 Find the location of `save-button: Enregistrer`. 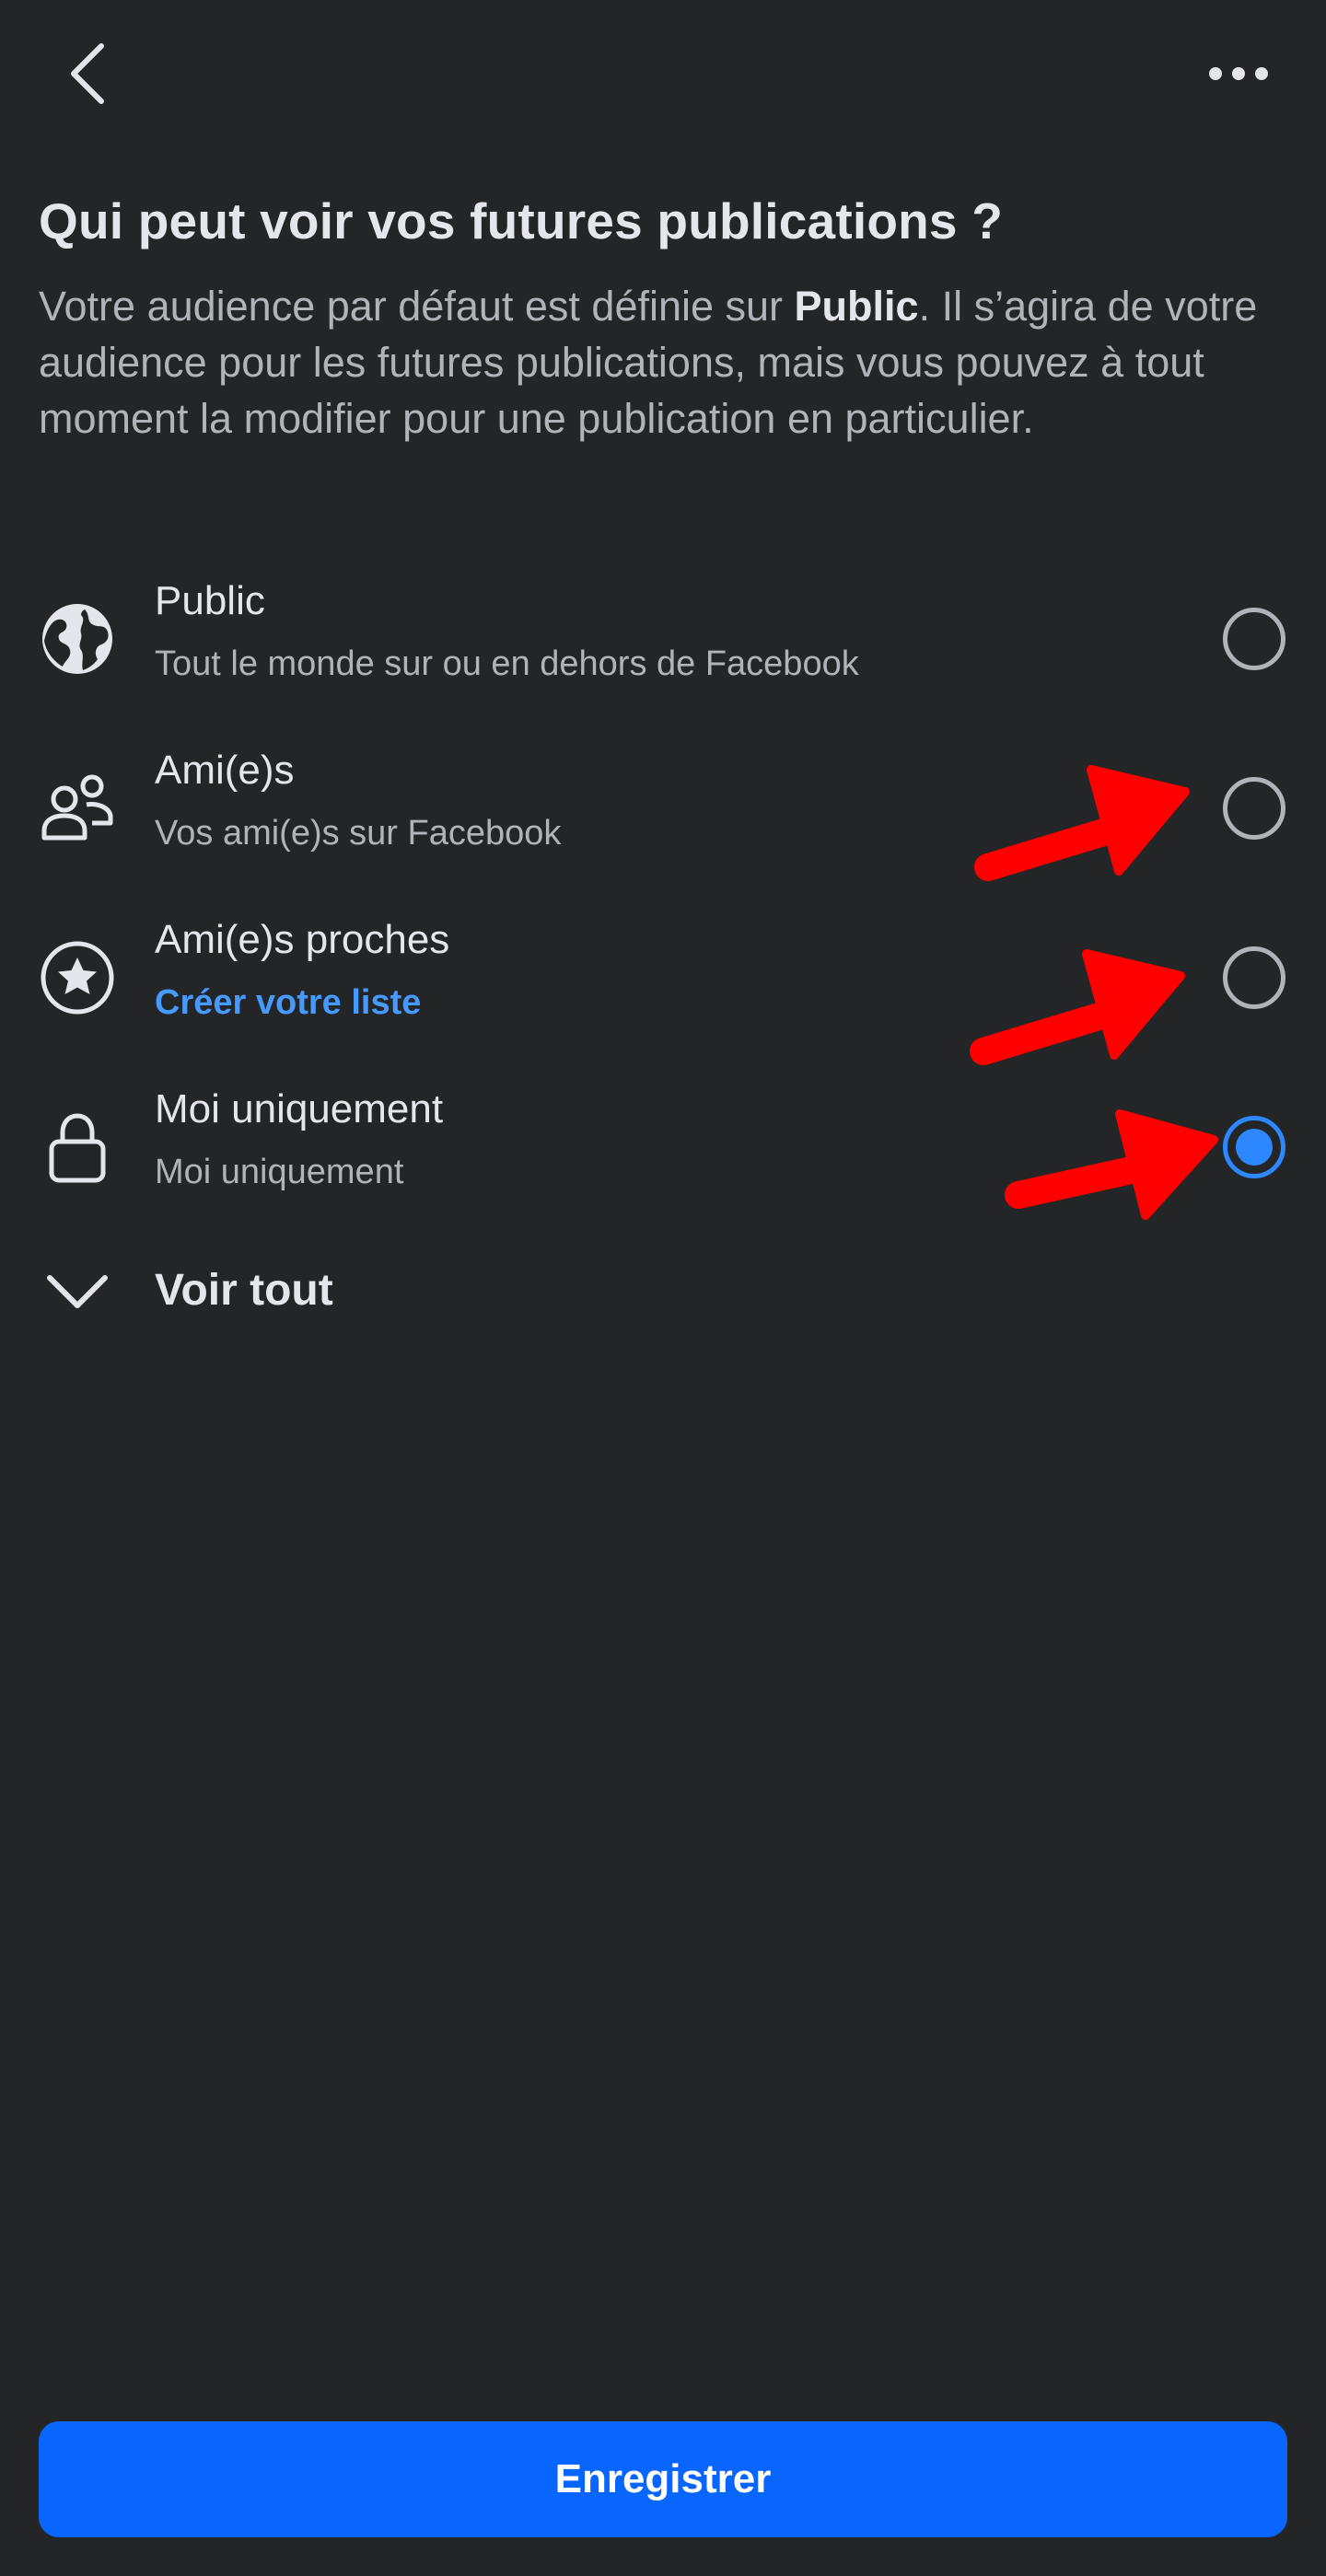

save-button: Enregistrer is located at coordinates (663, 2479).